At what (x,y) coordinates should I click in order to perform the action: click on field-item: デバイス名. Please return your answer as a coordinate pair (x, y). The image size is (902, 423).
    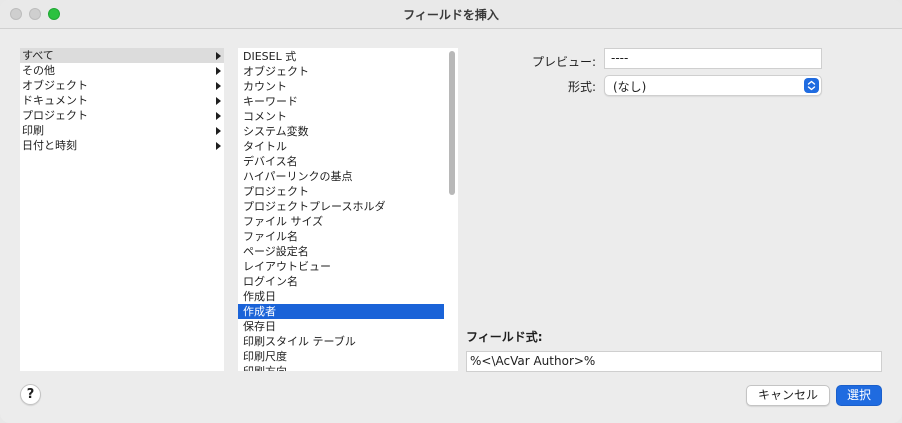
    Looking at the image, I should click on (341, 161).